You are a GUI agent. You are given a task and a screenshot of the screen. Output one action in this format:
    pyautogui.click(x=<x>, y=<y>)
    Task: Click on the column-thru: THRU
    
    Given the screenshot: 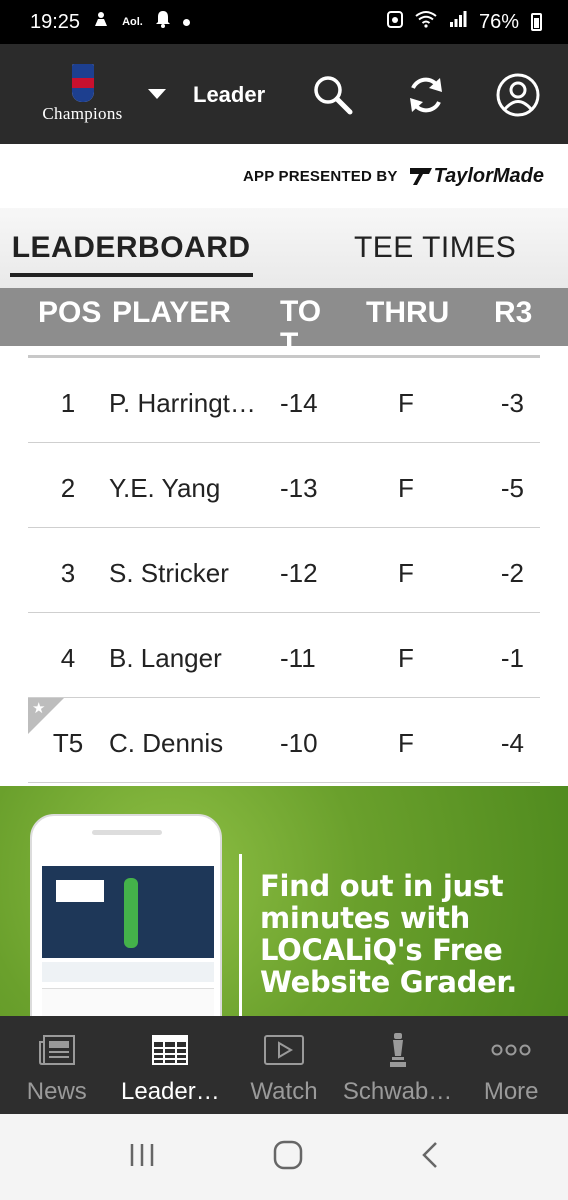 What is the action you would take?
    pyautogui.click(x=407, y=313)
    